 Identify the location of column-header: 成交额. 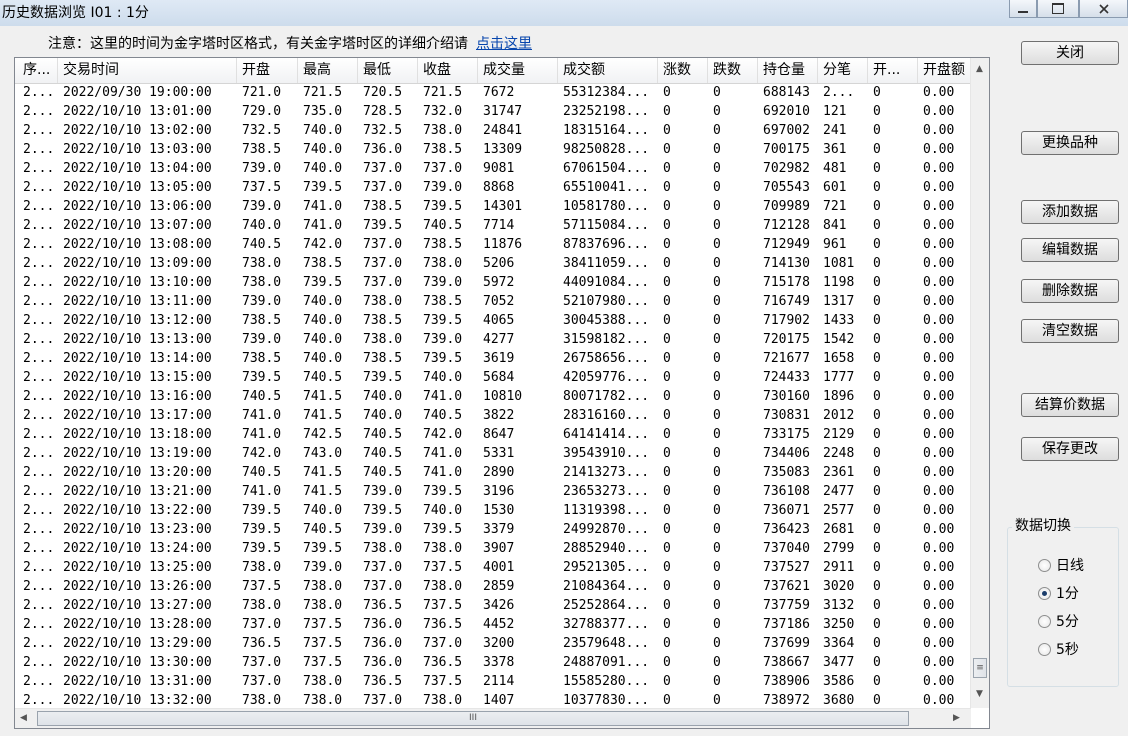
(608, 70).